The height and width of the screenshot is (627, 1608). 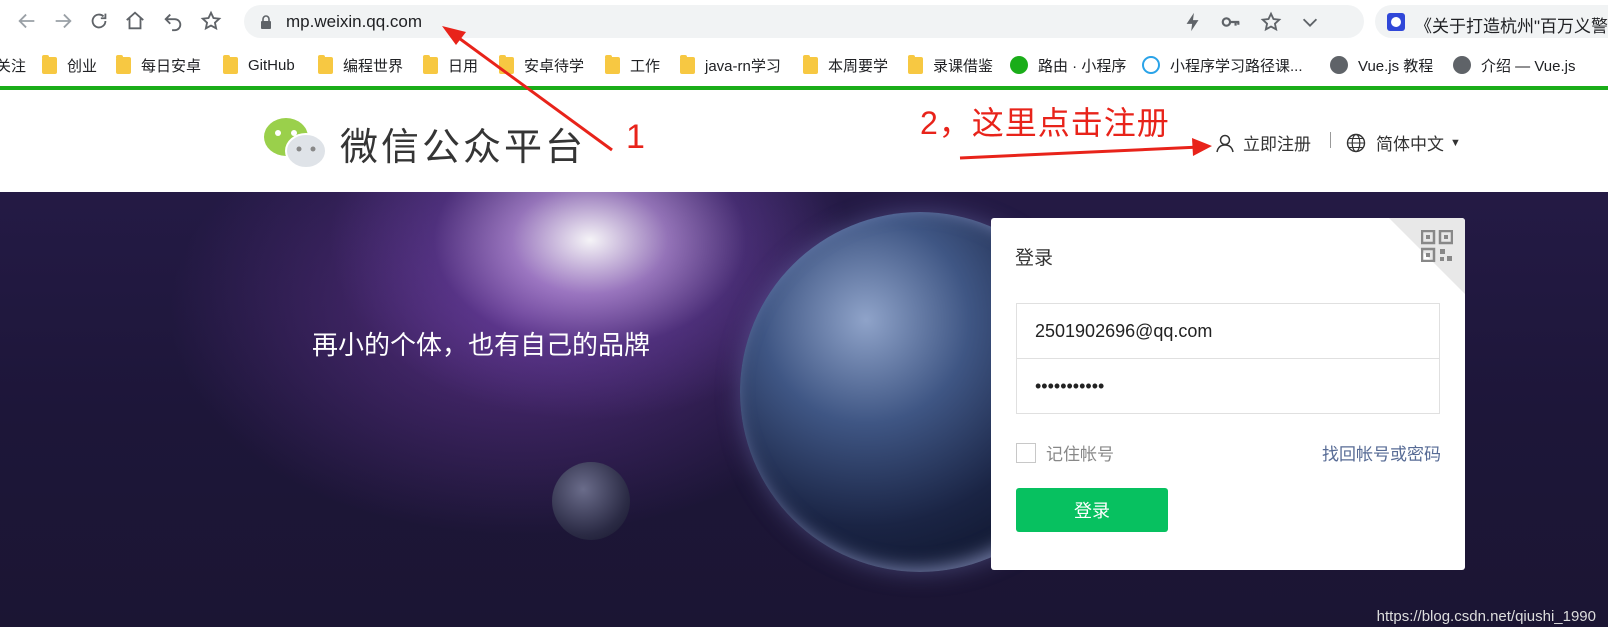 I want to click on pinned-tab: 《关于打造杭州"百万义警, so click(x=1491, y=21).